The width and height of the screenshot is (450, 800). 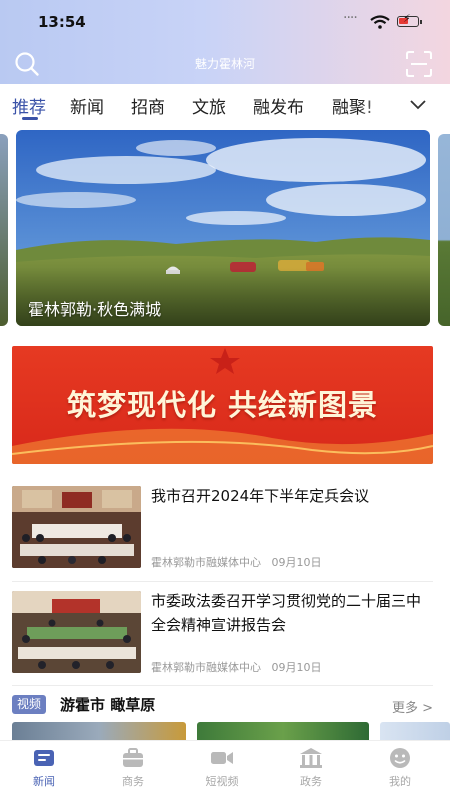 I want to click on category-tabs: 推荐 新闻 招商 文旅 融发布 融聚!, so click(x=225, y=104).